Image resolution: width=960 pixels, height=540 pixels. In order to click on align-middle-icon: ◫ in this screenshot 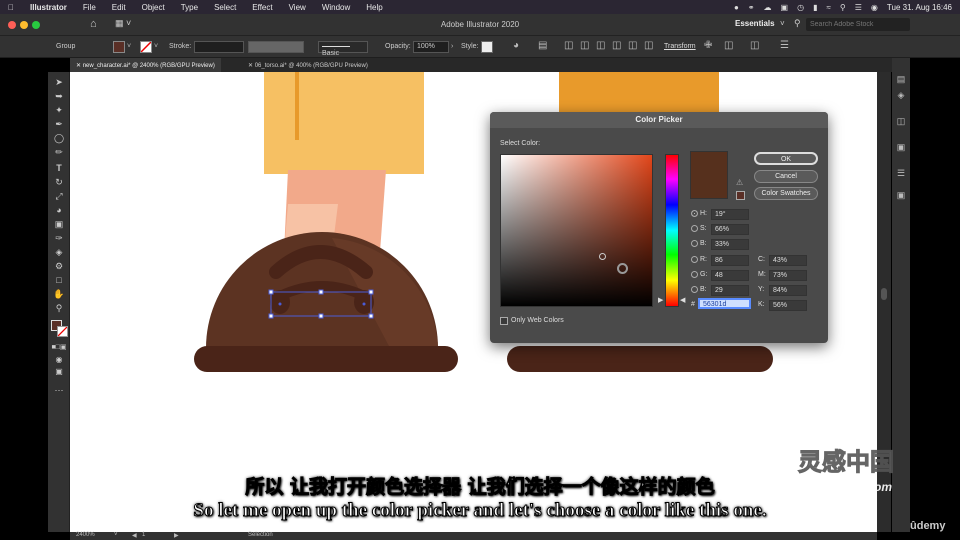, I will do `click(632, 45)`.